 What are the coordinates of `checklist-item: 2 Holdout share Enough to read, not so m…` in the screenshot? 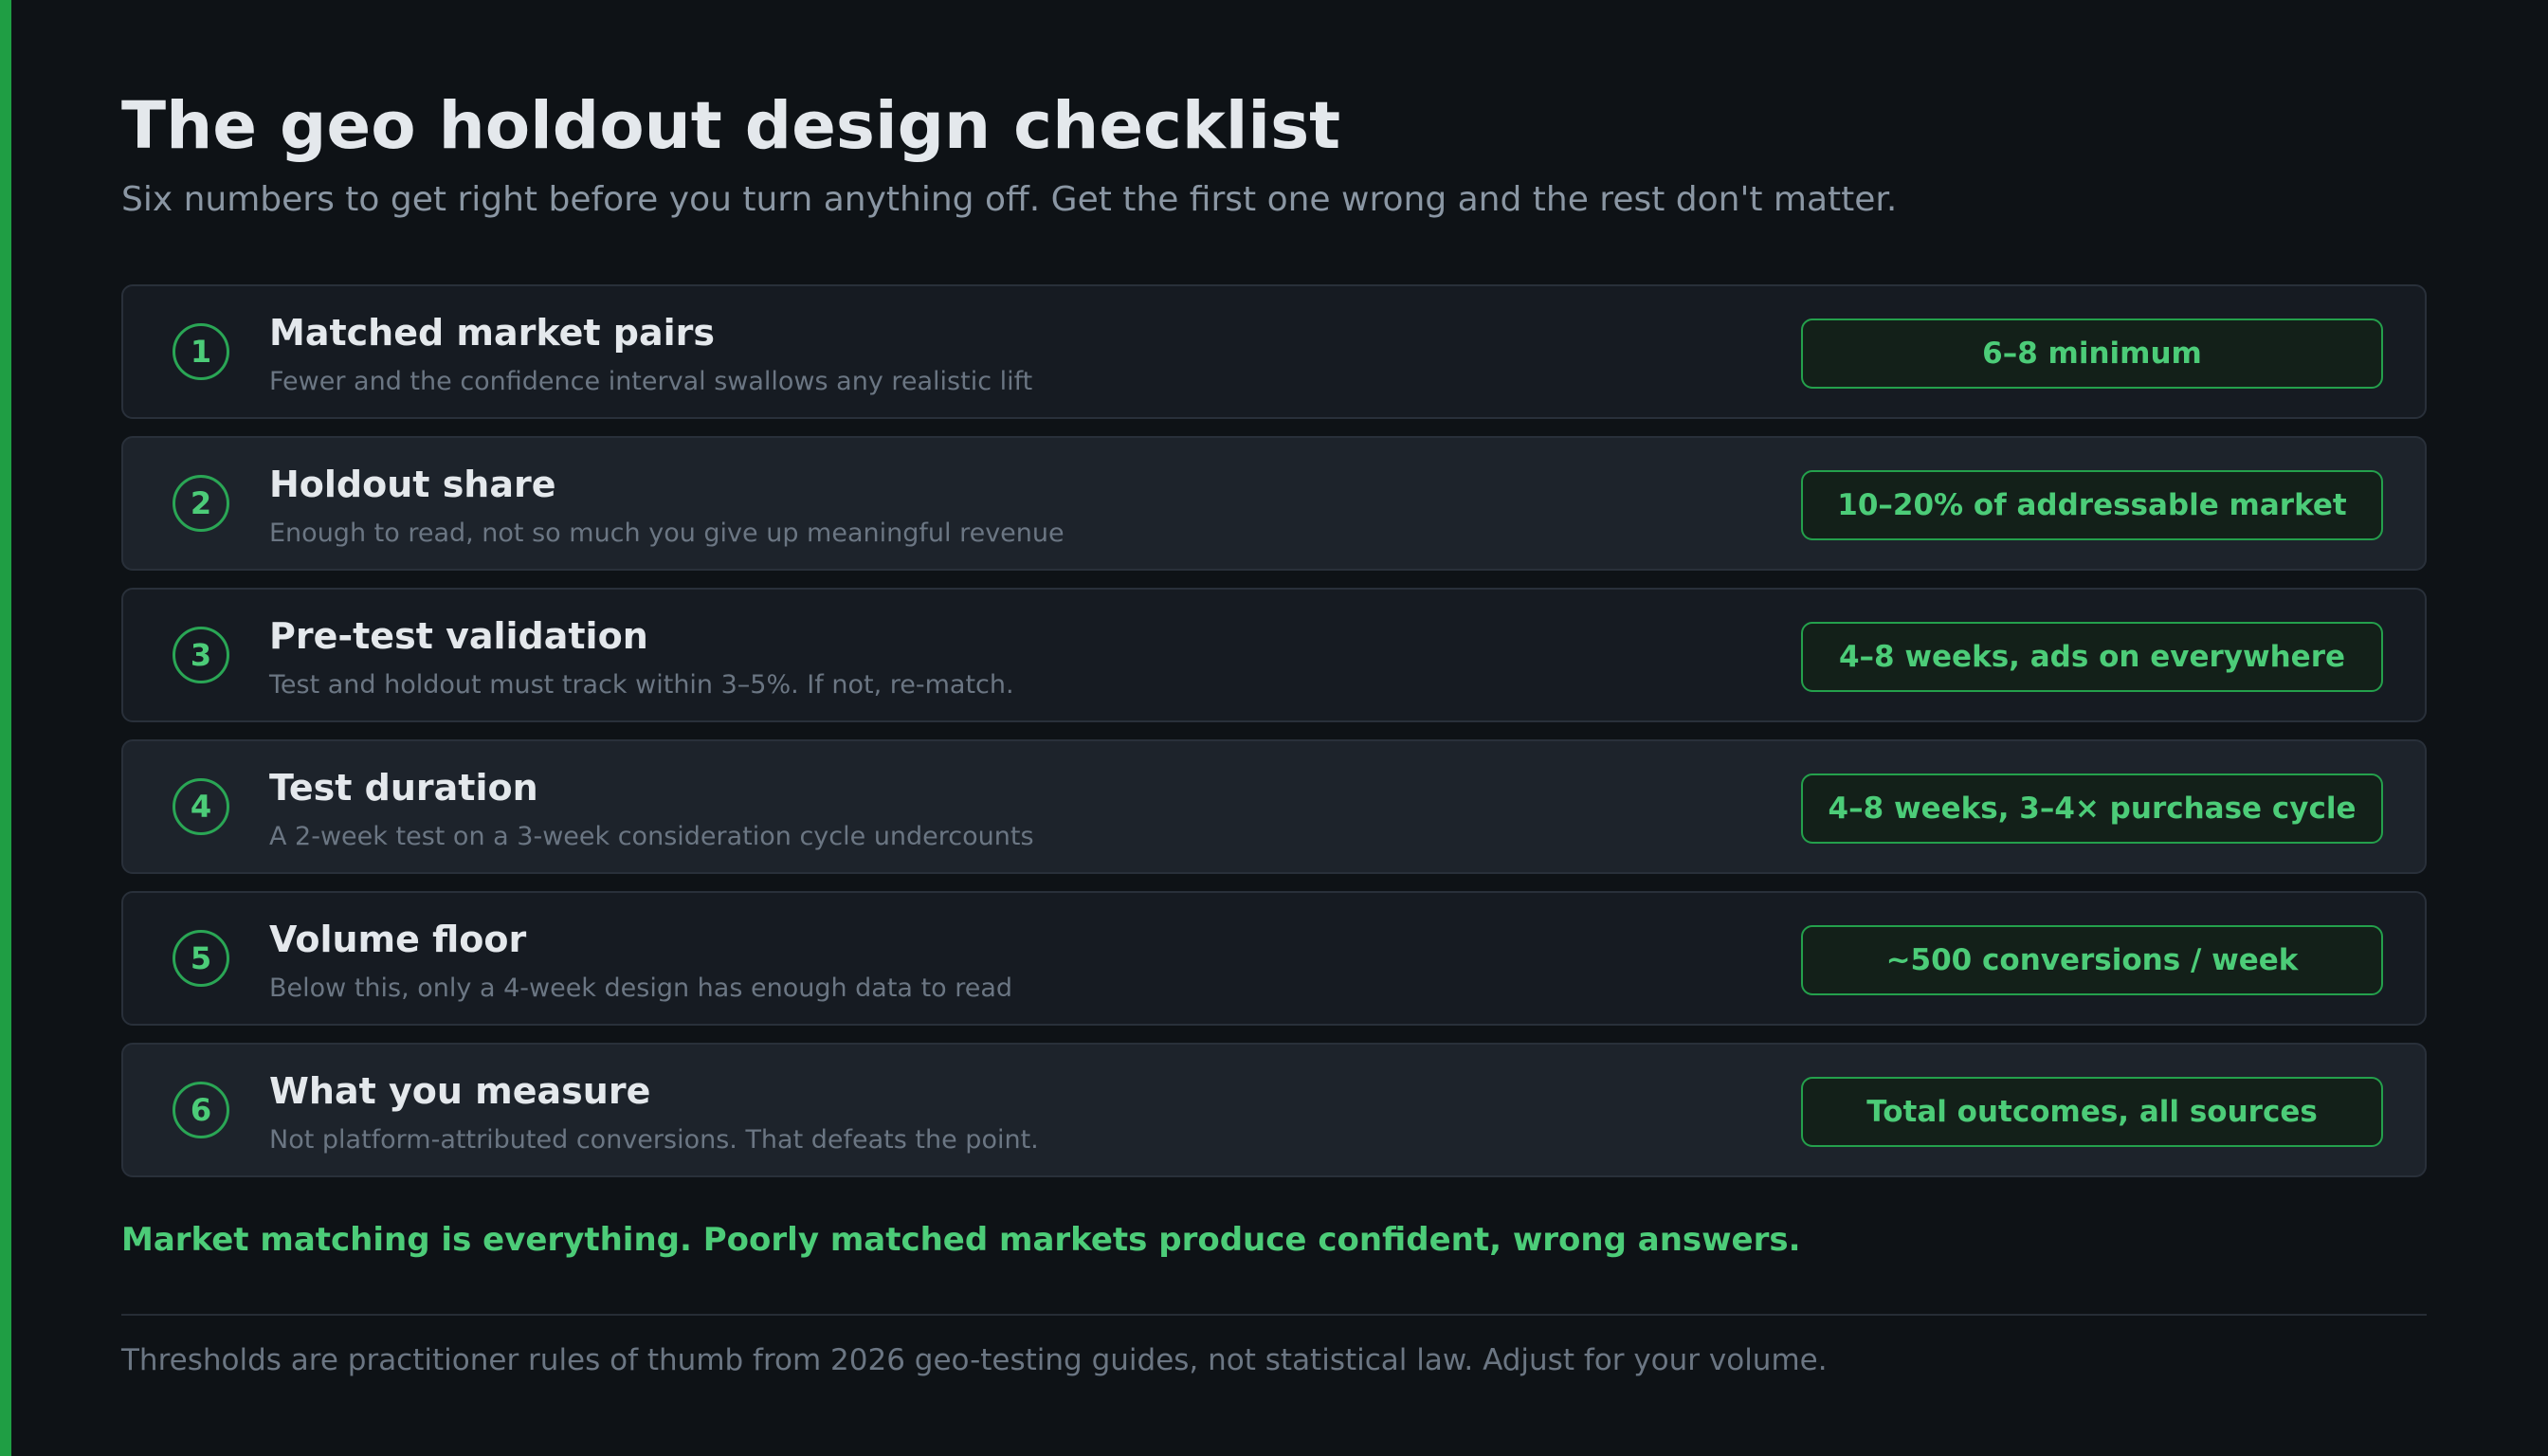 It's located at (1274, 503).